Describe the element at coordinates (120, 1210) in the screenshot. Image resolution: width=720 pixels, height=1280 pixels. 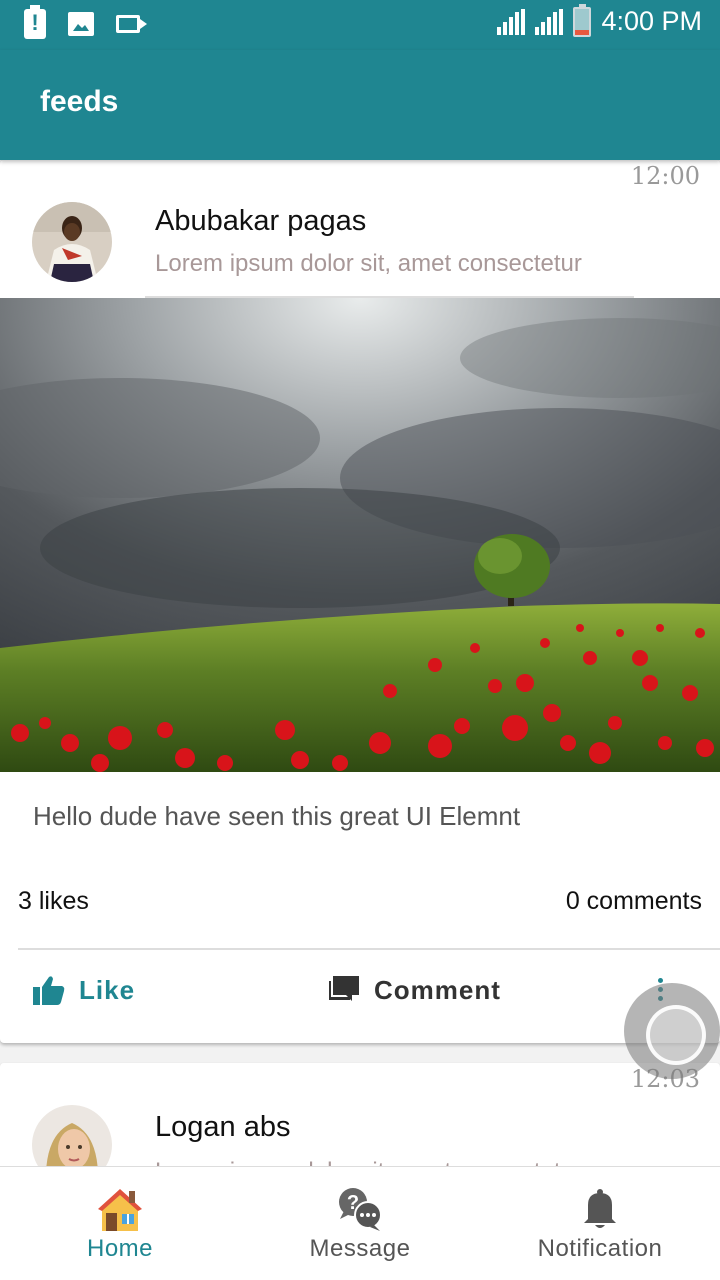
I see `house-icon` at that location.